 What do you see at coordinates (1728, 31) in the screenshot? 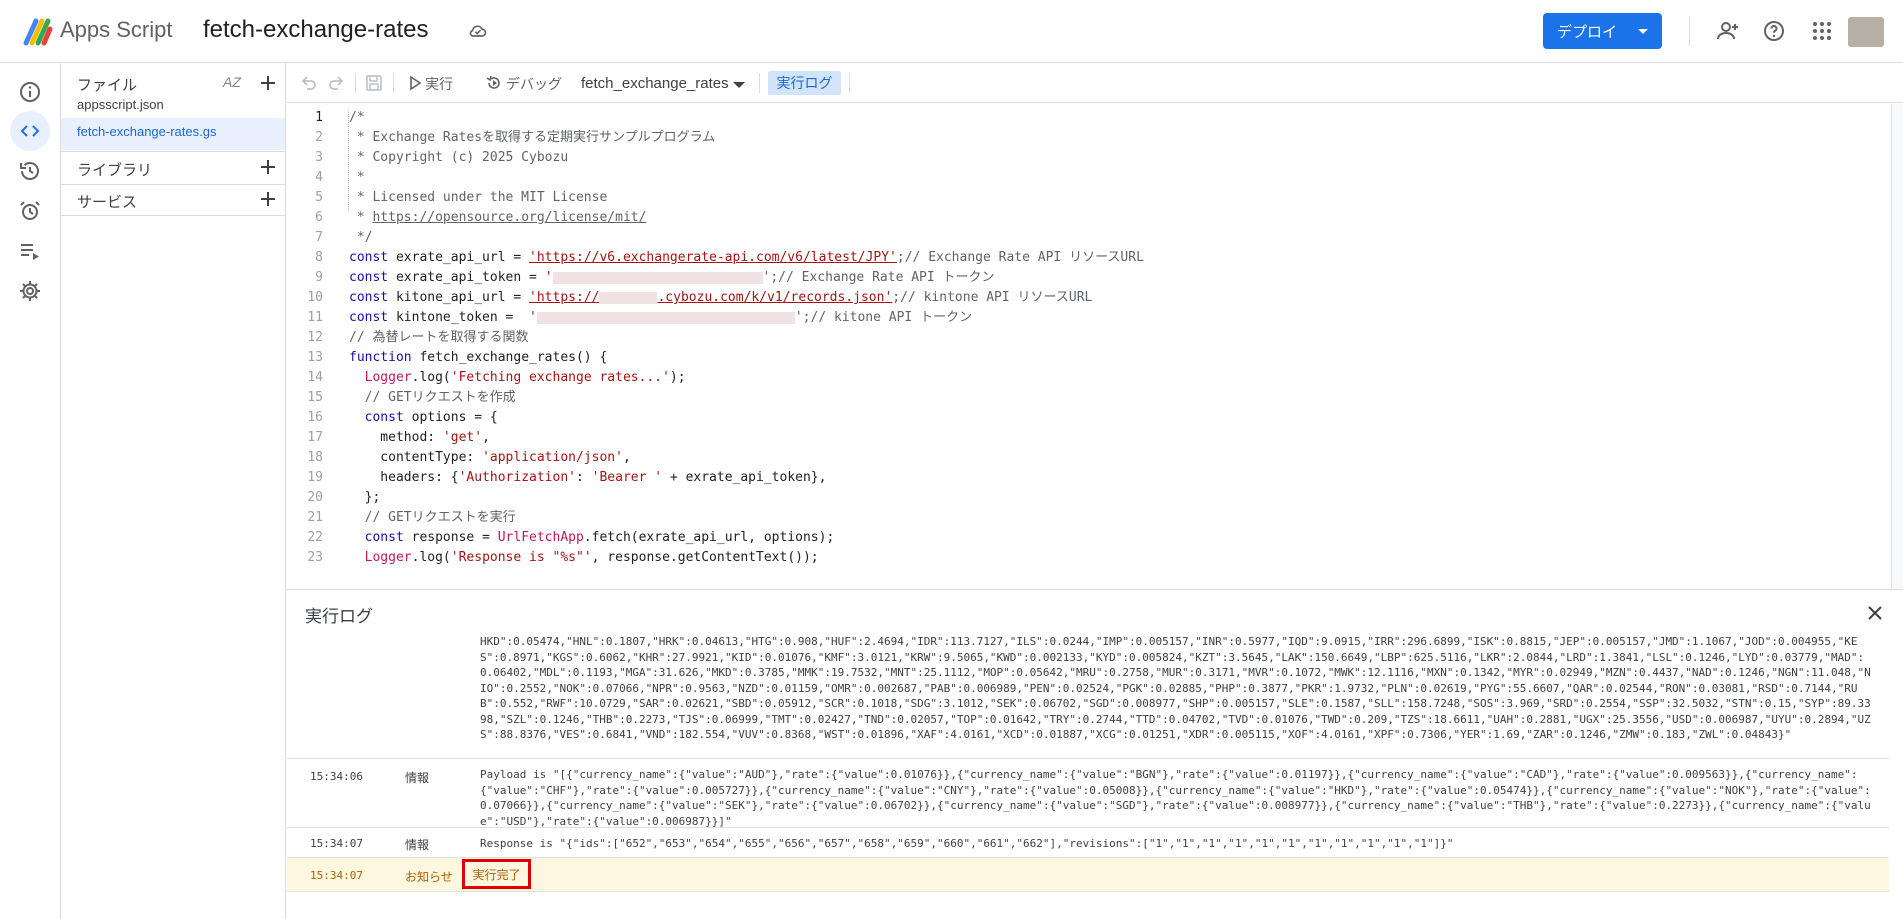
I see `add-person-icon` at bounding box center [1728, 31].